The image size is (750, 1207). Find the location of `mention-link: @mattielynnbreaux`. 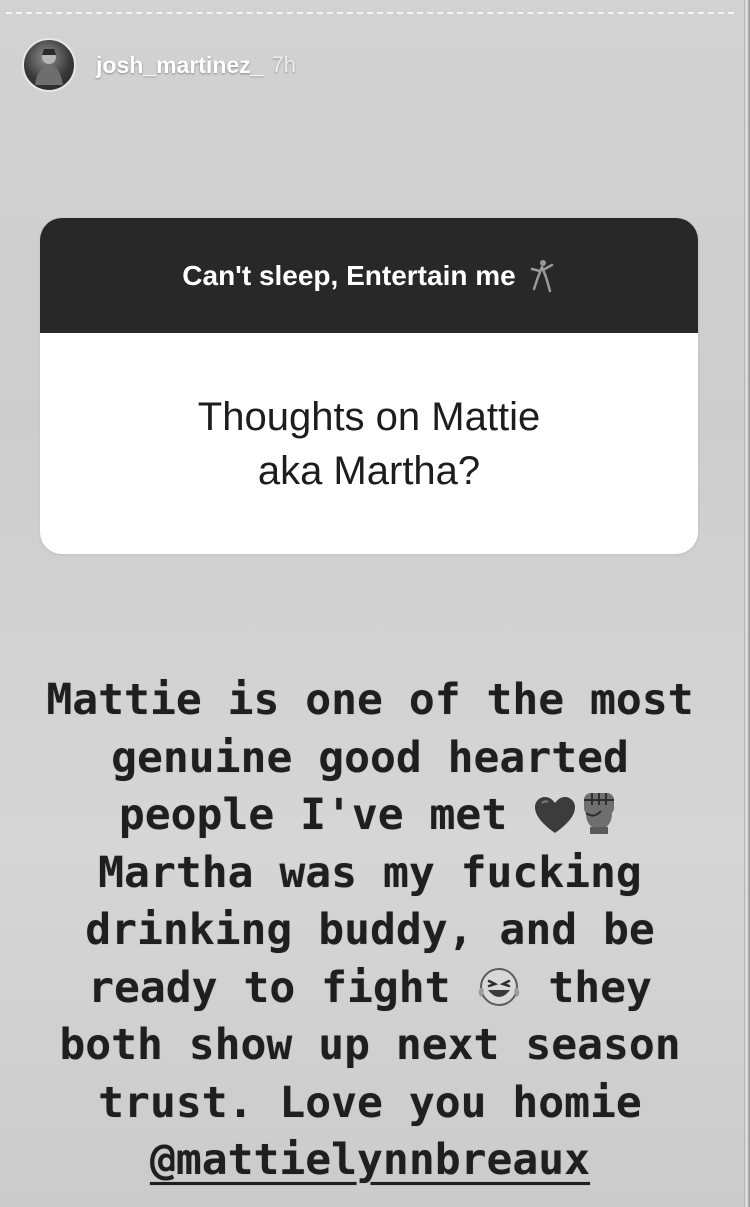

mention-link: @mattielynnbreaux is located at coordinates (370, 1160).